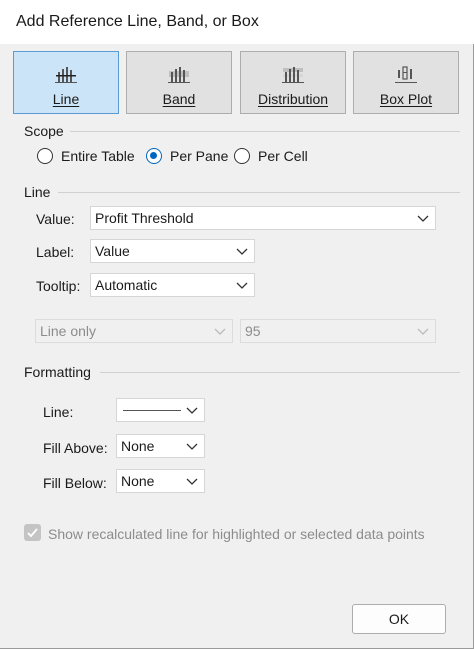 This screenshot has height=649, width=474. Describe the element at coordinates (199, 156) in the screenshot. I see `scope-per-pane-label: Per Pane` at that location.